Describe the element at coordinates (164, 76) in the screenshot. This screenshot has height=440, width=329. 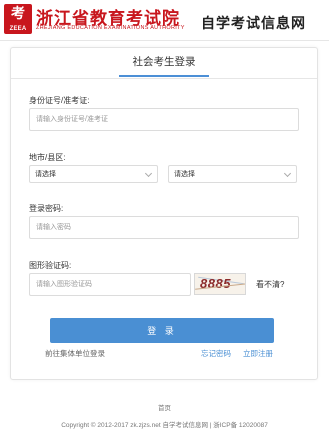
I see `active-tab-indicator` at that location.